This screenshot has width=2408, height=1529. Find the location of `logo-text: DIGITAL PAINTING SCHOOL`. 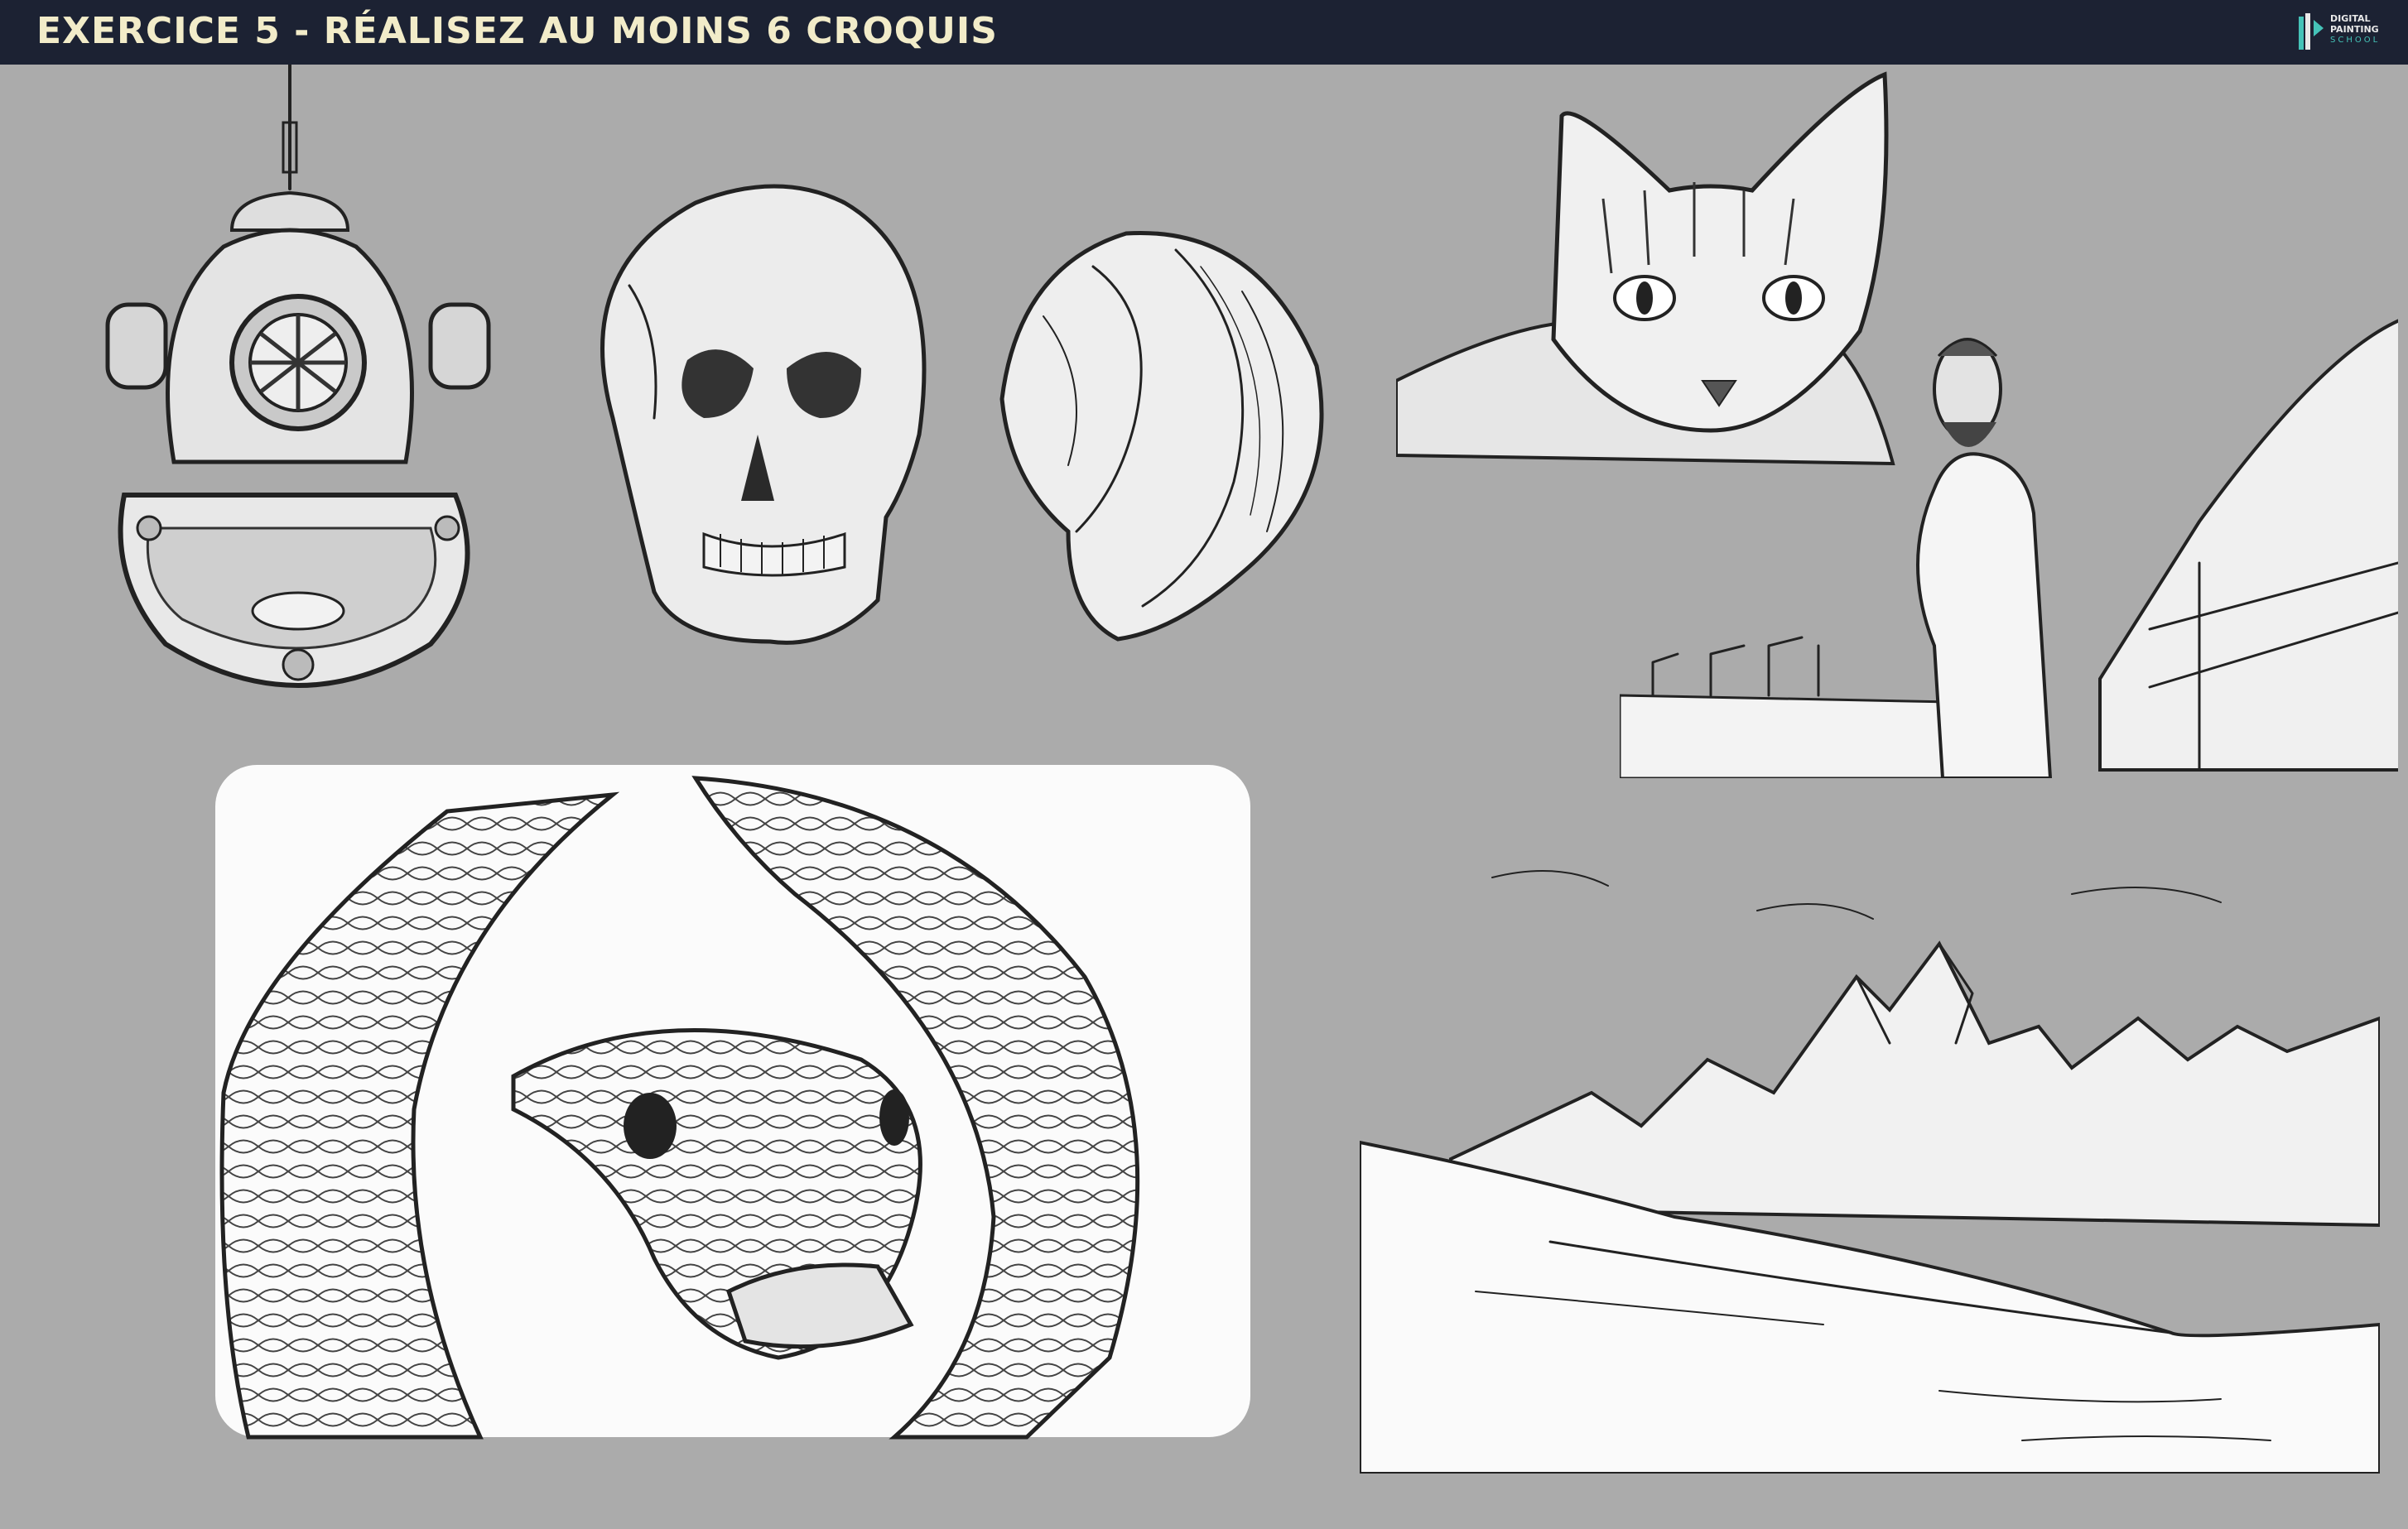

logo-text: DIGITAL PAINTING SCHOOL is located at coordinates (2363, 29).